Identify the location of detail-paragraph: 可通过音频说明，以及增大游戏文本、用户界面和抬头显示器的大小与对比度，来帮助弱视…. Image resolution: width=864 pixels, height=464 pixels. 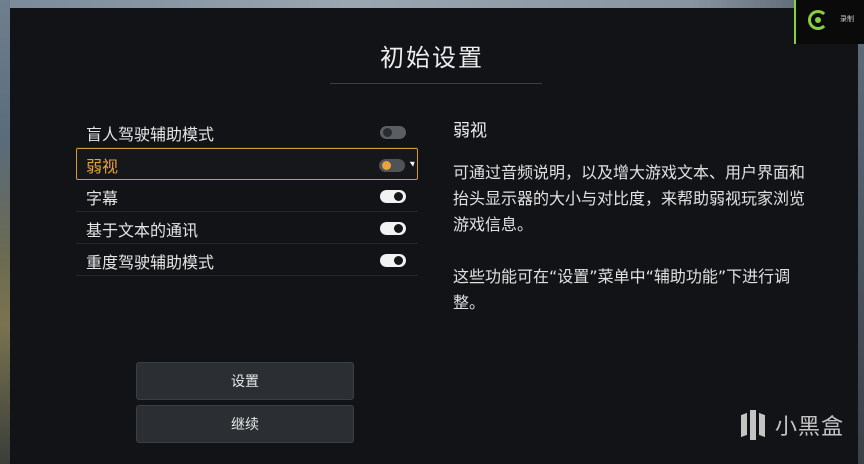
(629, 198).